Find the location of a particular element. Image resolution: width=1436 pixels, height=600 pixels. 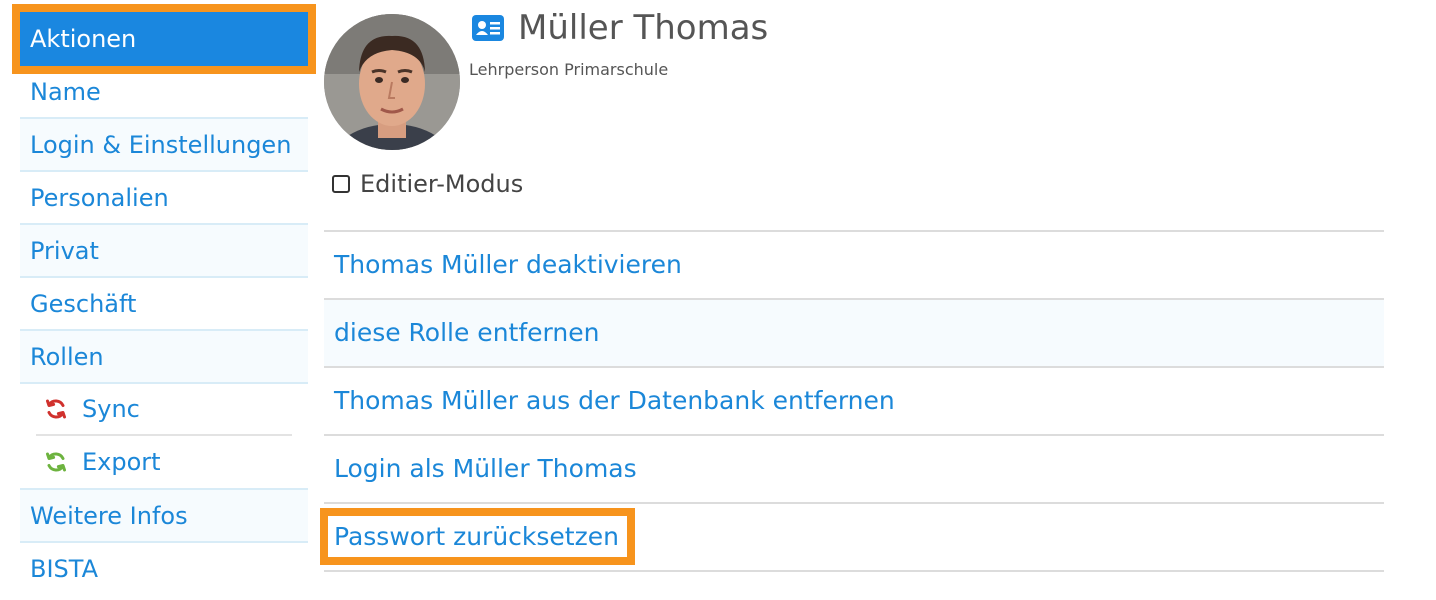

avatar-photo is located at coordinates (392, 82).